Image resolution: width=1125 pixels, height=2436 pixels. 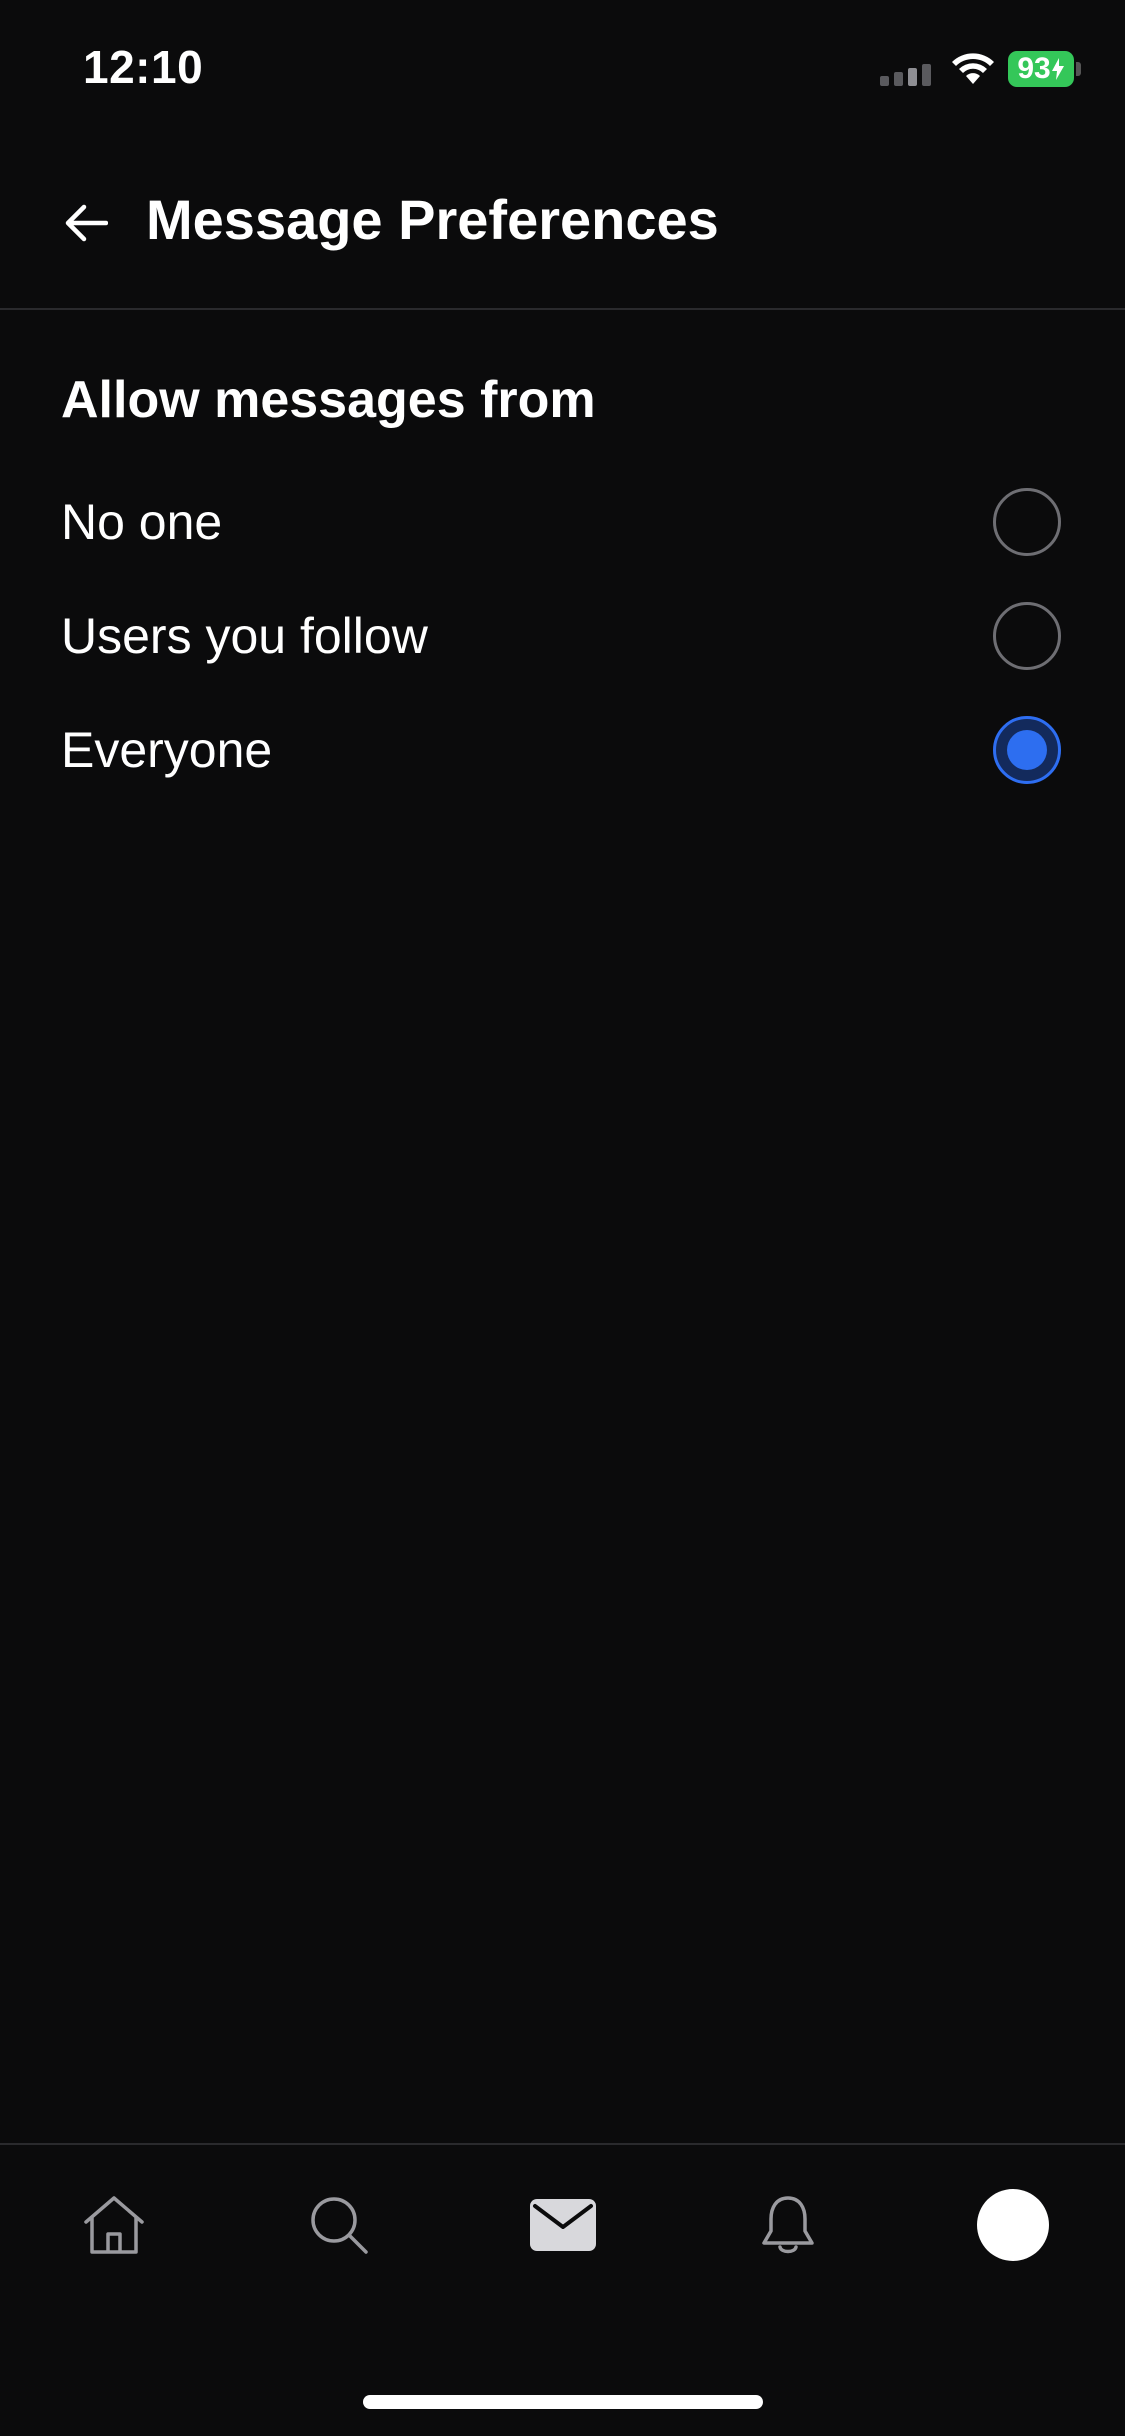 What do you see at coordinates (244, 636) in the screenshot?
I see `option-label: Users you follow` at bounding box center [244, 636].